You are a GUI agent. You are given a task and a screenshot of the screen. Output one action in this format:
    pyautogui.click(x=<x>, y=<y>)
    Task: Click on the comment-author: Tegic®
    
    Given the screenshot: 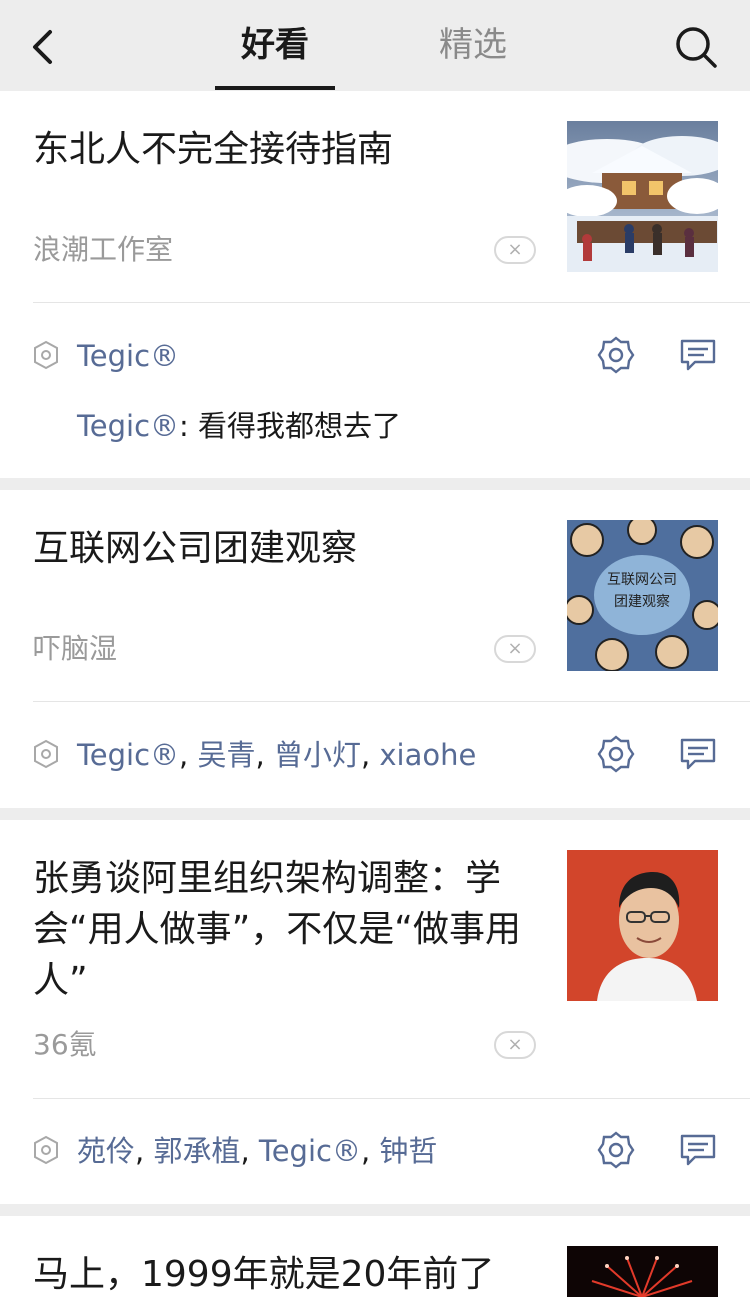 What is the action you would take?
    pyautogui.click(x=128, y=426)
    